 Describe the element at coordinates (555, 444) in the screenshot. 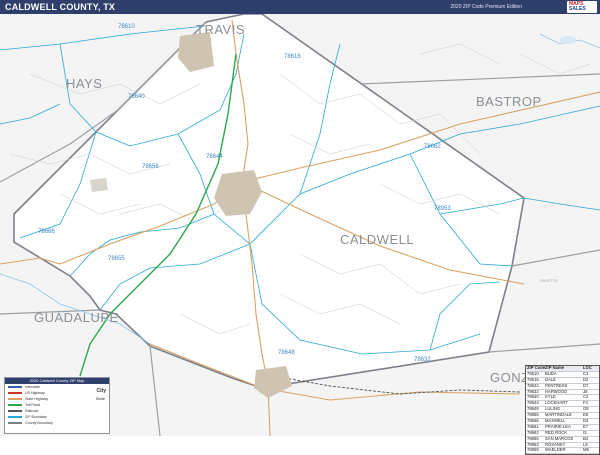

I see `zip-table-cell-name: ROSANKY` at that location.